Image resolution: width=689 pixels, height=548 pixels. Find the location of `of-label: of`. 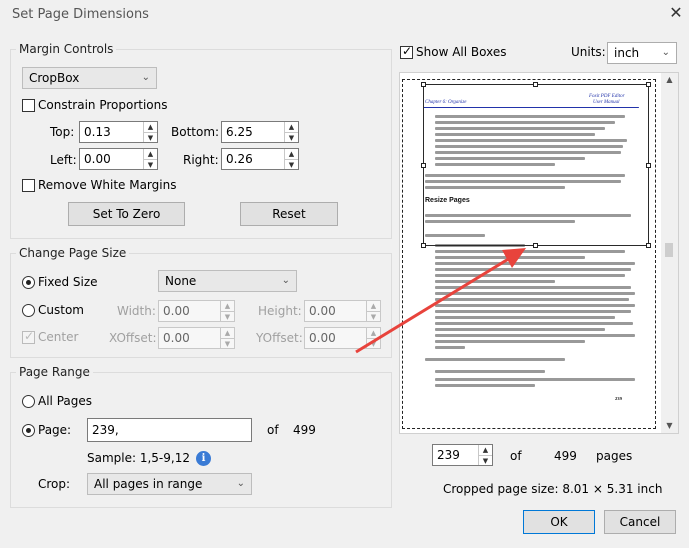

of-label: of is located at coordinates (273, 430).